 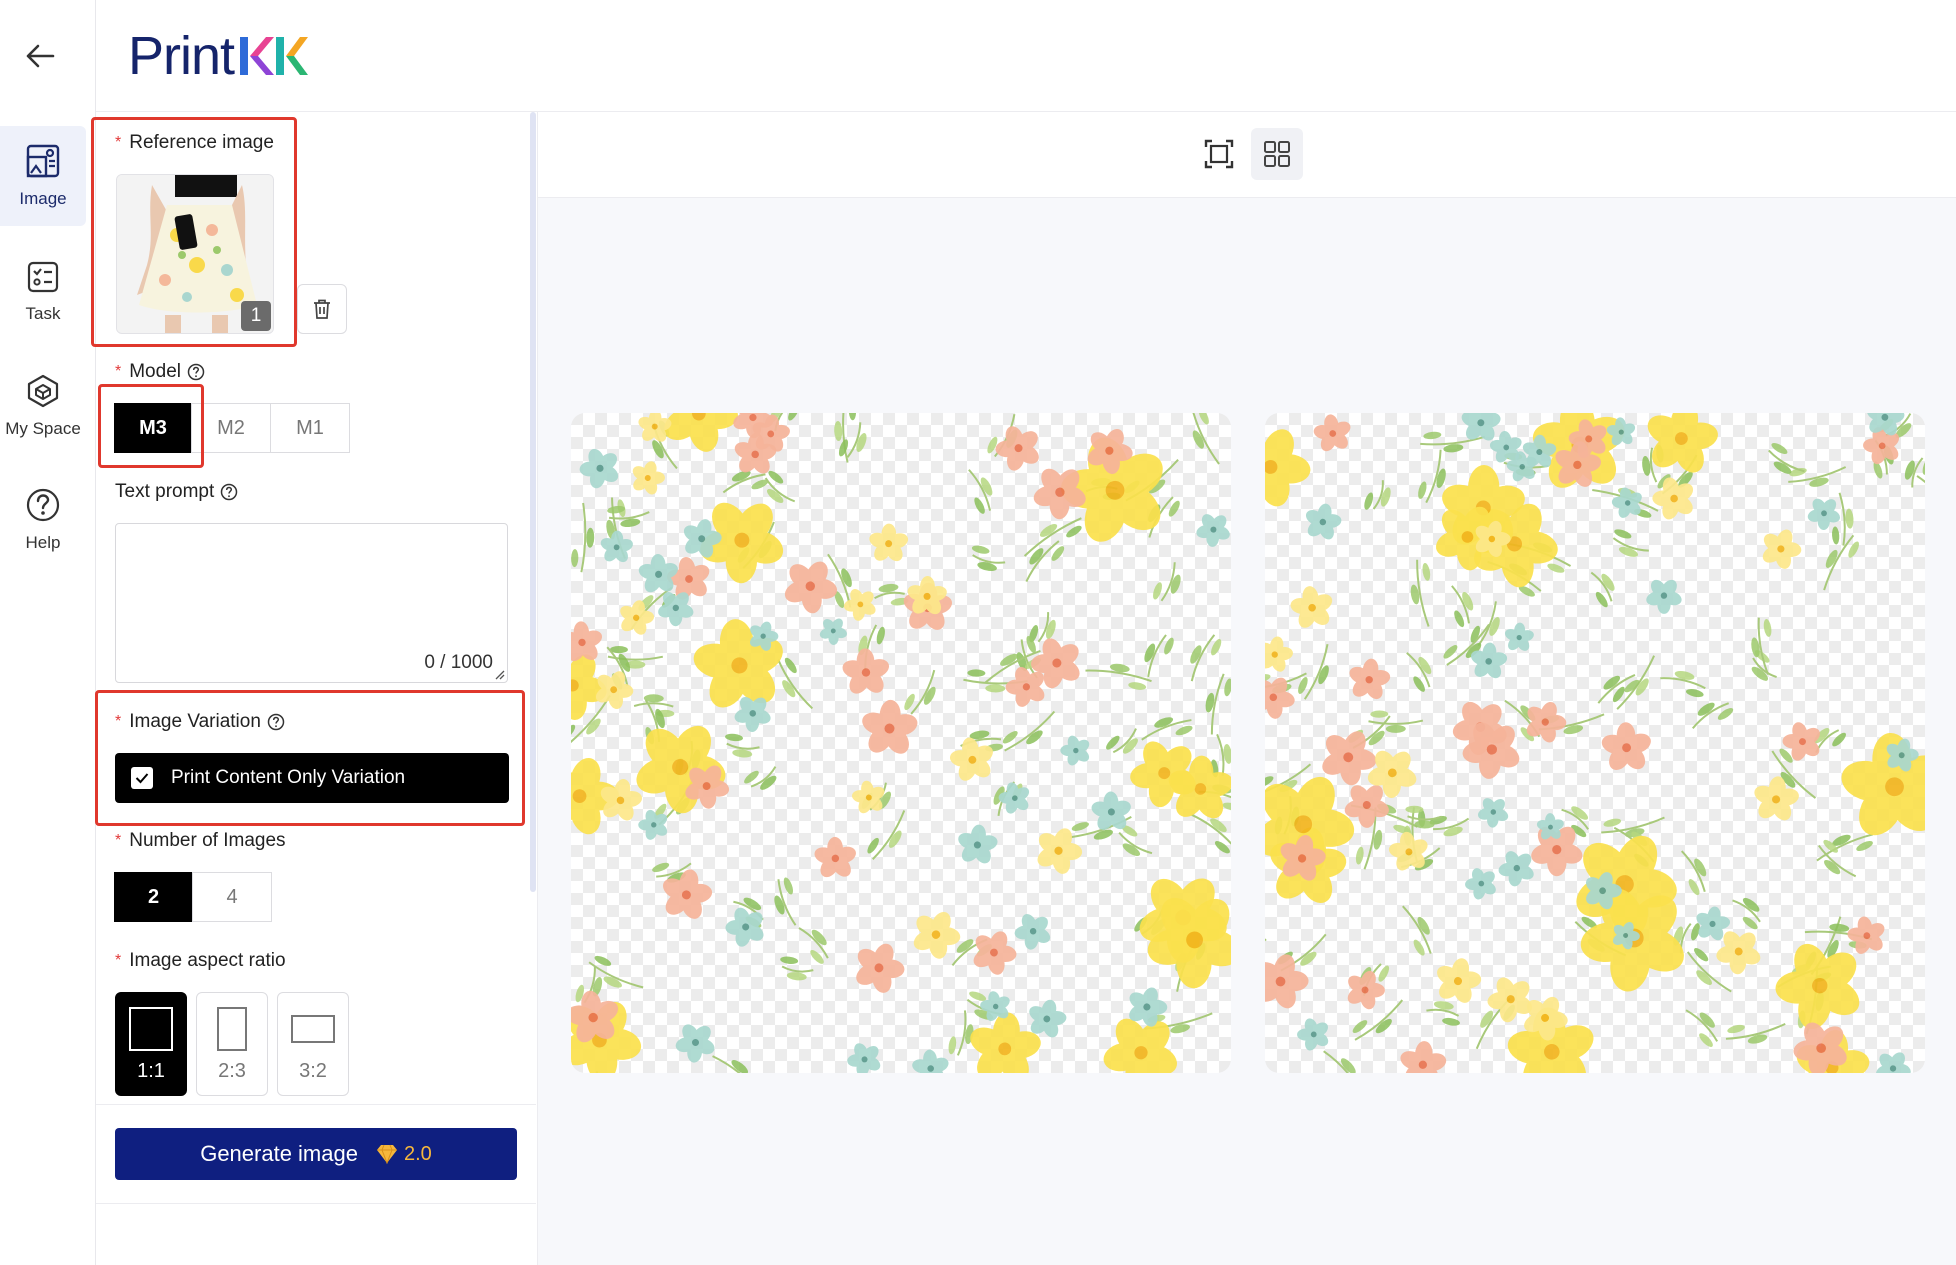 What do you see at coordinates (43, 428) in the screenshot?
I see `rail-item-label: My Space` at bounding box center [43, 428].